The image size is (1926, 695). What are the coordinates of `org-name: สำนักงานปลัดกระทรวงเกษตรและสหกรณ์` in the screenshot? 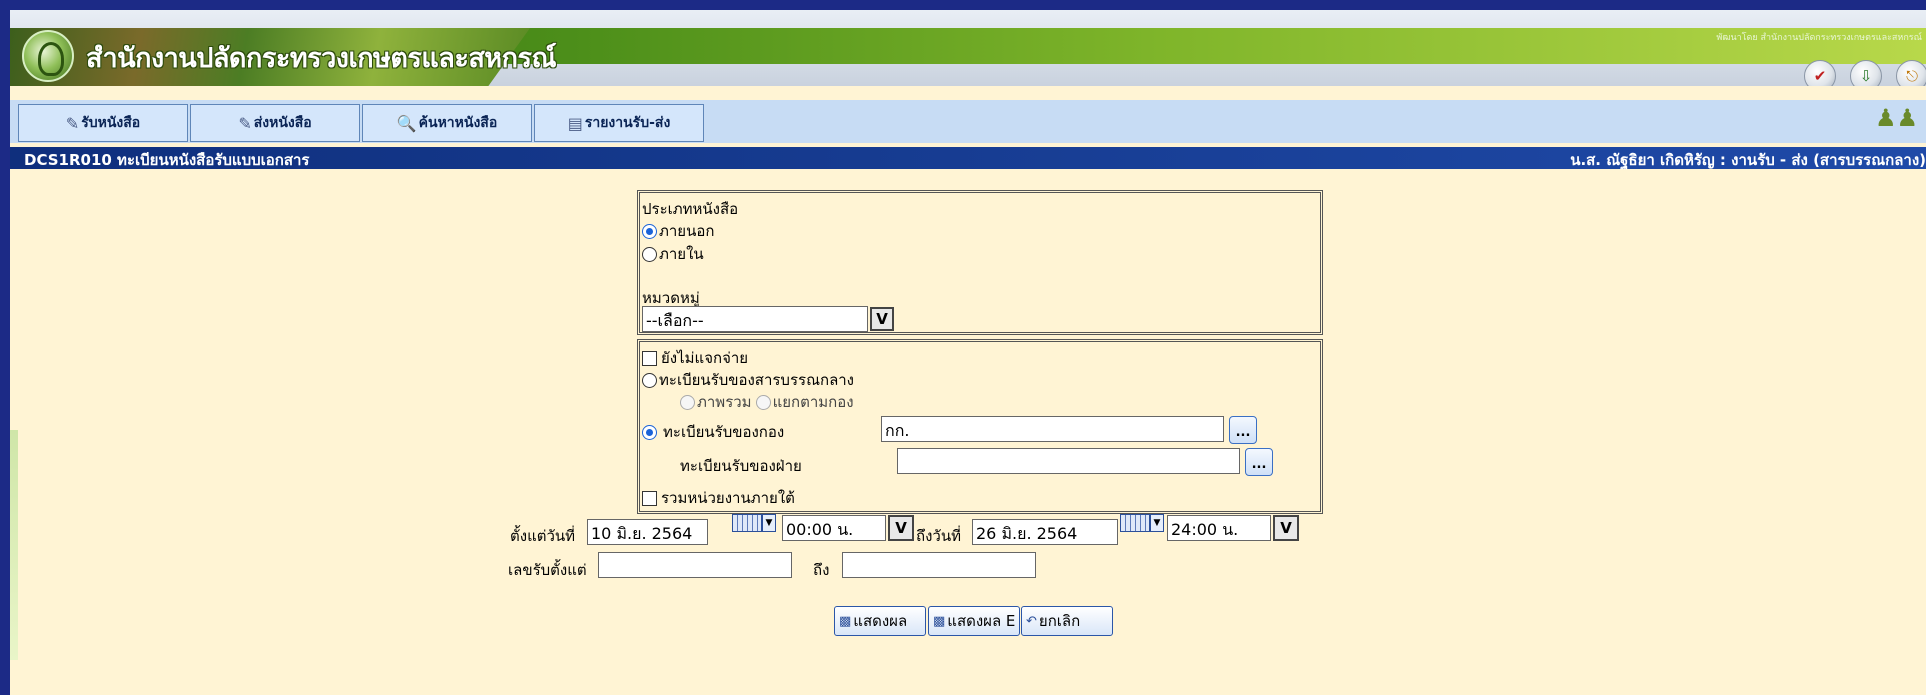 It's located at (321, 58).